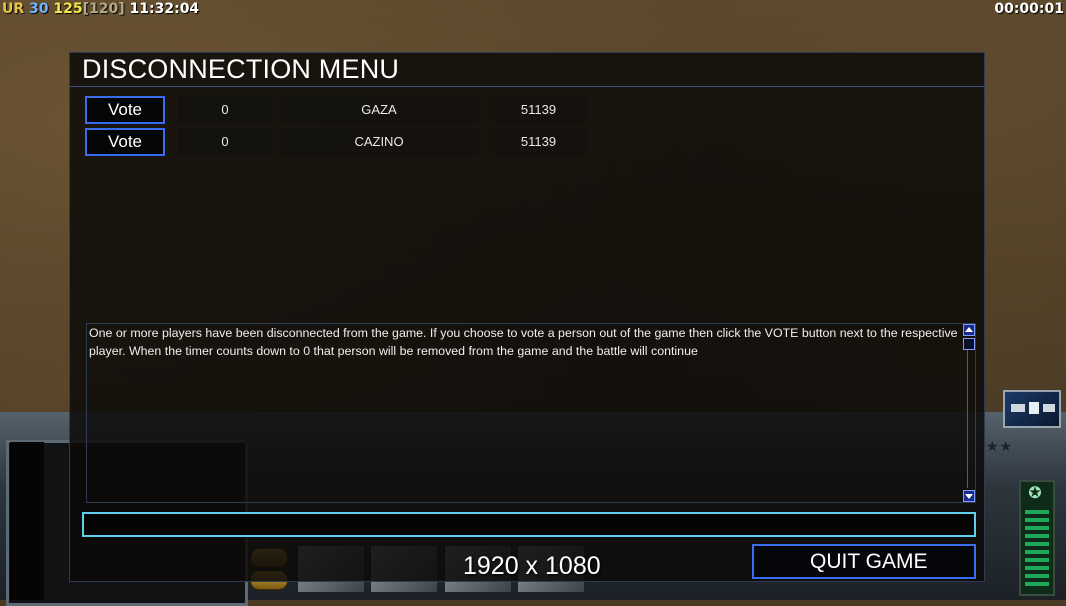  Describe the element at coordinates (103, 9) in the screenshot. I see `hud-ping-bracket: [120]` at that location.